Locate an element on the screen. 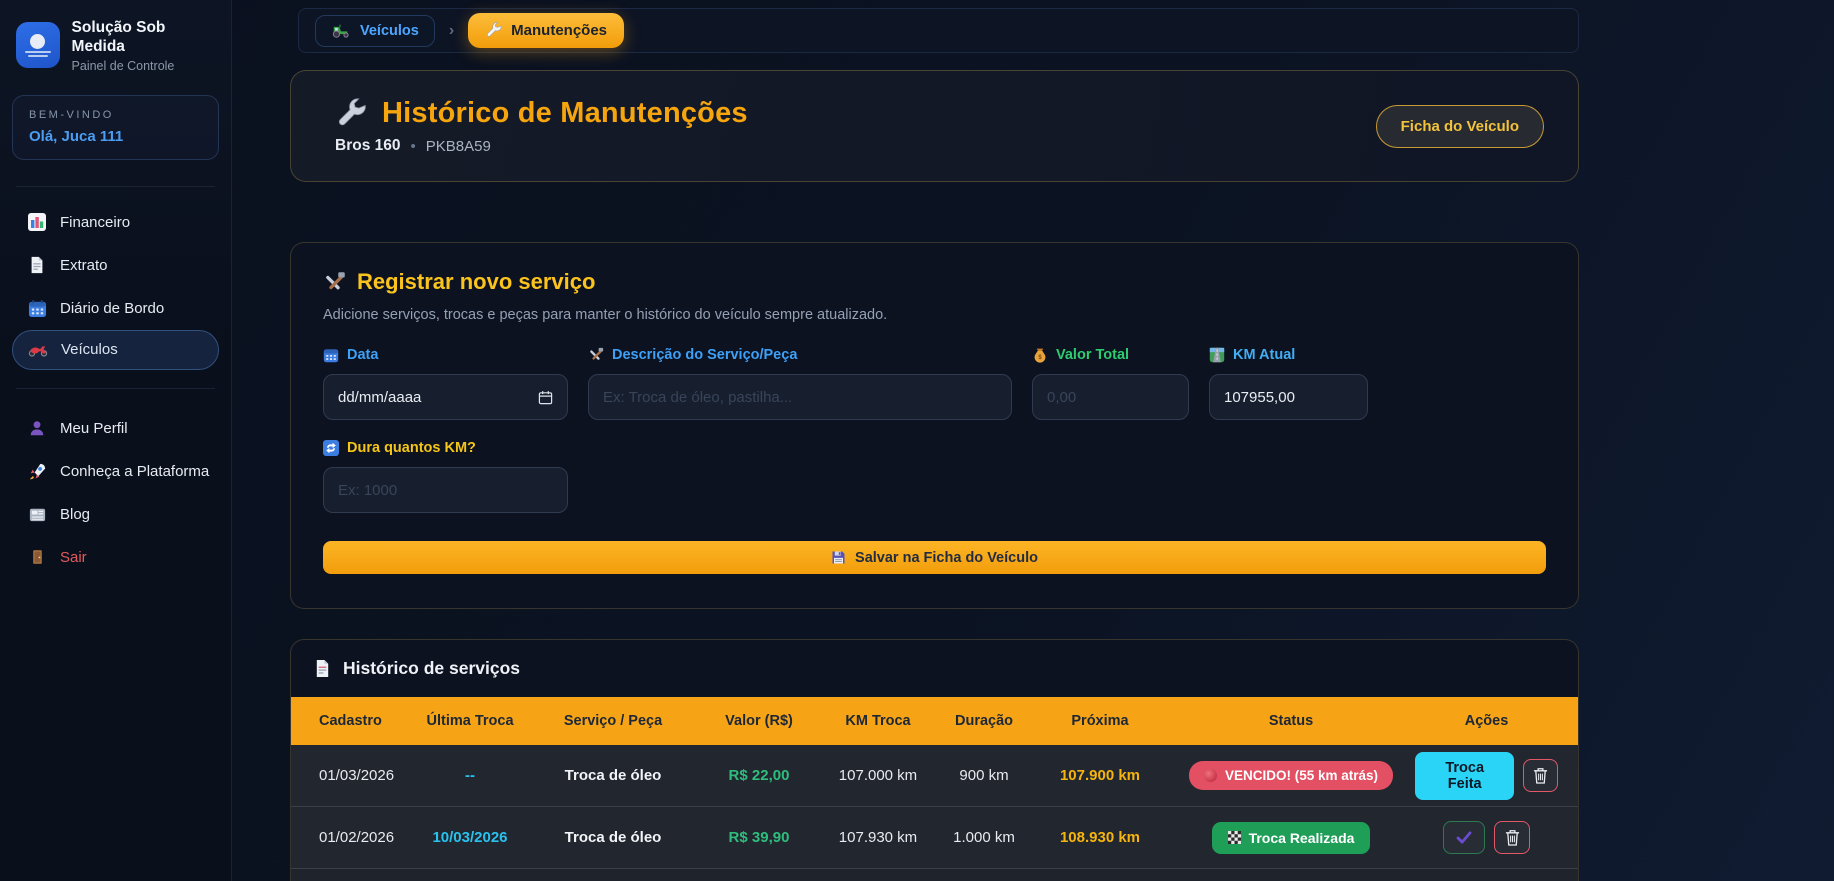 The width and height of the screenshot is (1834, 881). field-km-atual: KM Atual is located at coordinates (1288, 383).